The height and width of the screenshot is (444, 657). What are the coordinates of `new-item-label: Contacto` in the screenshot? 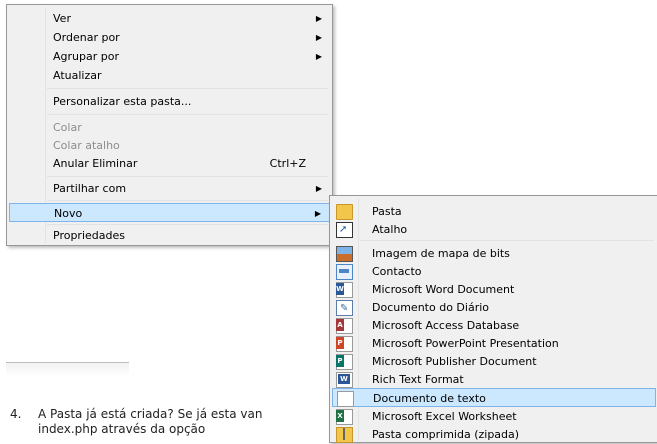 It's located at (397, 271).